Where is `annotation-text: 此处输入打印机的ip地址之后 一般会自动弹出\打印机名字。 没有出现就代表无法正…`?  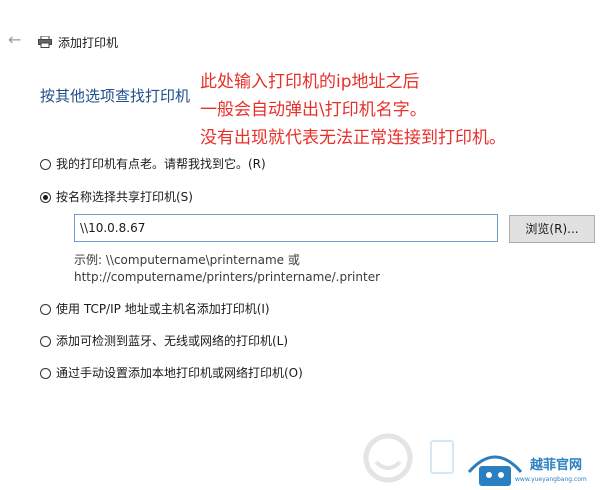
annotation-text: 此处输入打印机的ip地址之后 一般会自动弹出\打印机名字。 没有出现就代表无法正… is located at coordinates (353, 110).